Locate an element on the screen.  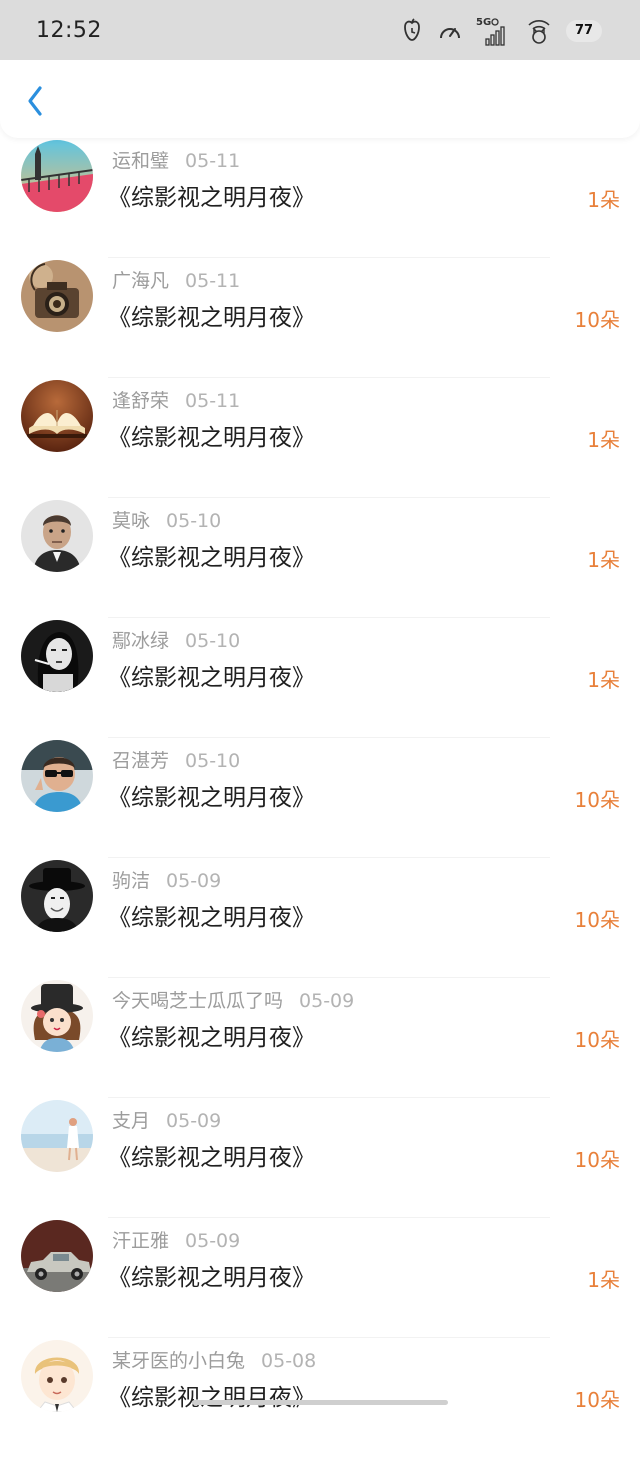
masked-hat-avatar-image is located at coordinates (57, 896).